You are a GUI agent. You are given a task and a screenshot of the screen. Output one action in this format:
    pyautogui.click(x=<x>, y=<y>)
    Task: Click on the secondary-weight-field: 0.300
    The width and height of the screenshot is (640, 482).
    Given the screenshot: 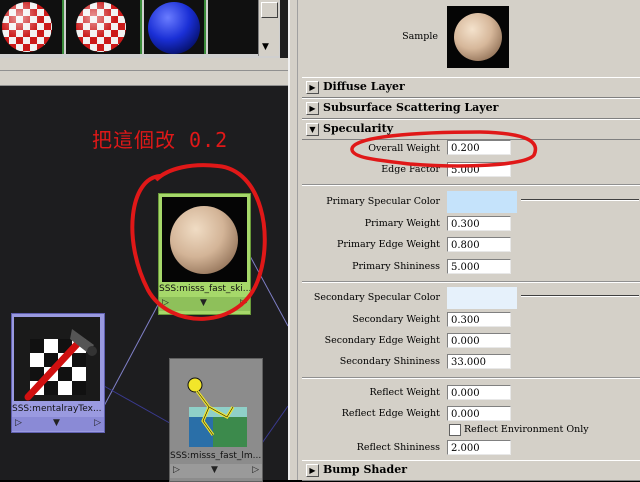 What is the action you would take?
    pyautogui.click(x=479, y=319)
    